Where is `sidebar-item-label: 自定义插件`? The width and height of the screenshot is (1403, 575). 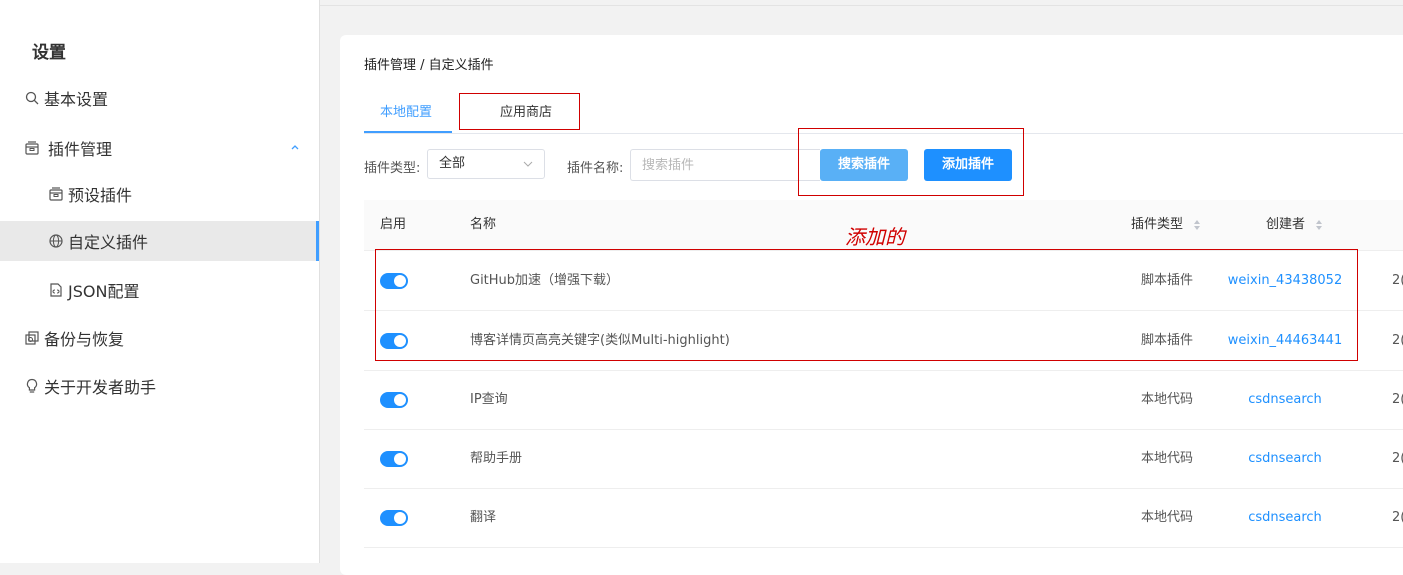 sidebar-item-label: 自定义插件 is located at coordinates (108, 242).